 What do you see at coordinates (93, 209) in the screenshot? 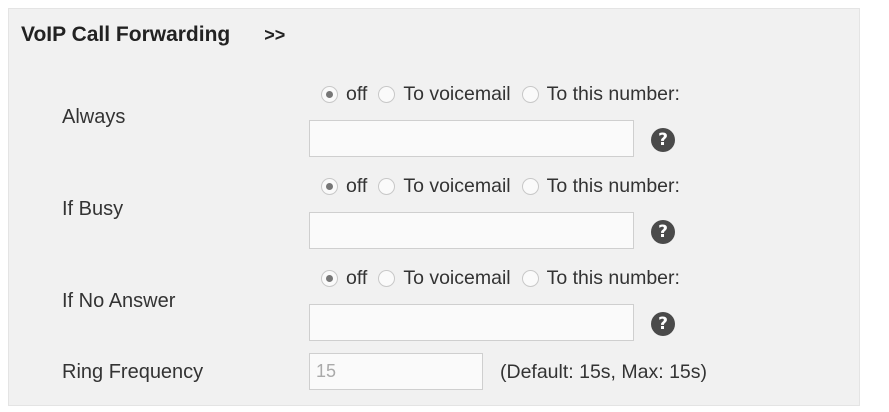
I see `row-label: If Busy` at bounding box center [93, 209].